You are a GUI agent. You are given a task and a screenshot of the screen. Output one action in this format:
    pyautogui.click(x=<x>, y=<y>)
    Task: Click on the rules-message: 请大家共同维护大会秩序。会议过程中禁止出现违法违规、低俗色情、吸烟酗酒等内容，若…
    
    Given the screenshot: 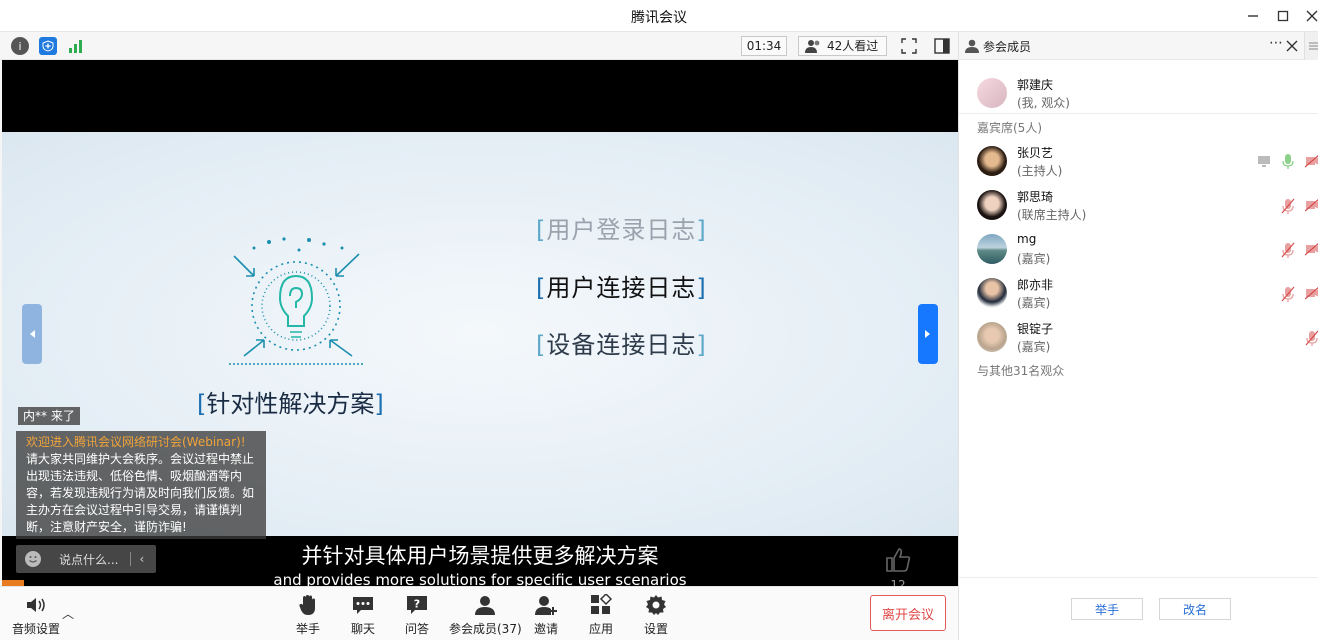 What is the action you would take?
    pyautogui.click(x=140, y=493)
    